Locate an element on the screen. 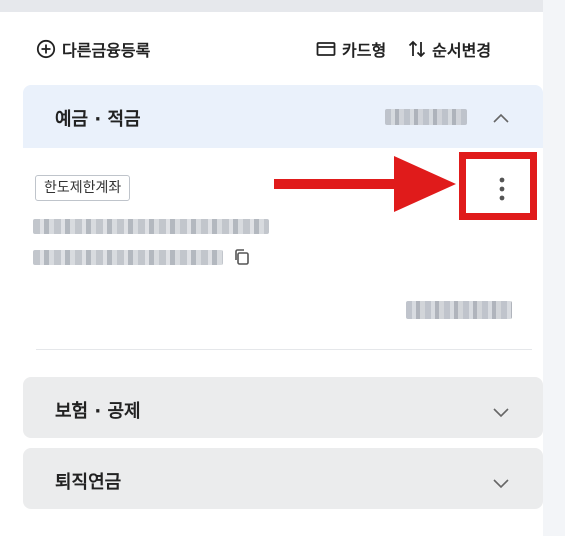 The width and height of the screenshot is (565, 536). account-number-redacted is located at coordinates (128, 257).